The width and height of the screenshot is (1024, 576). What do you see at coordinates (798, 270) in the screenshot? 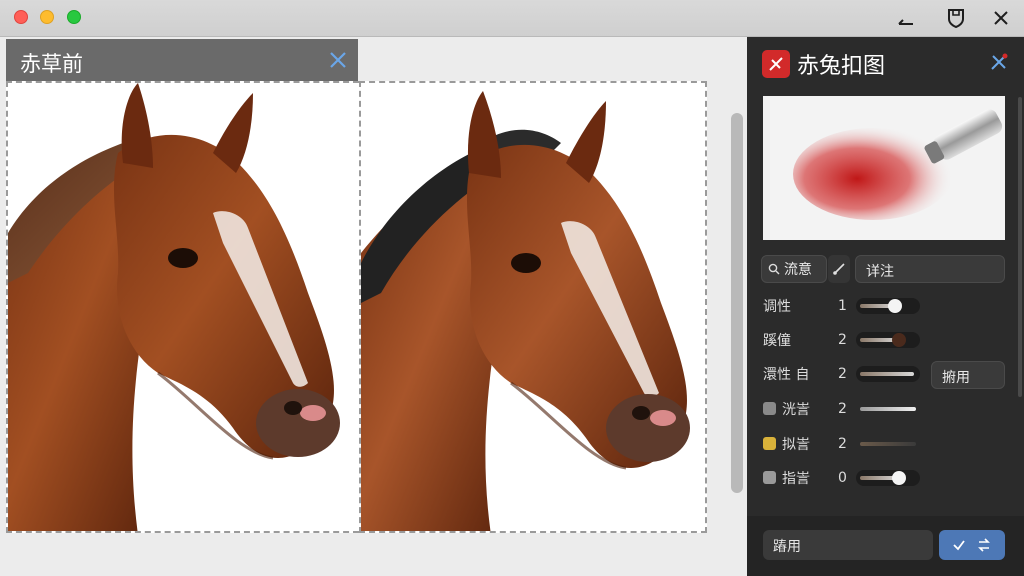
I see `search-chip-label: 流意` at bounding box center [798, 270].